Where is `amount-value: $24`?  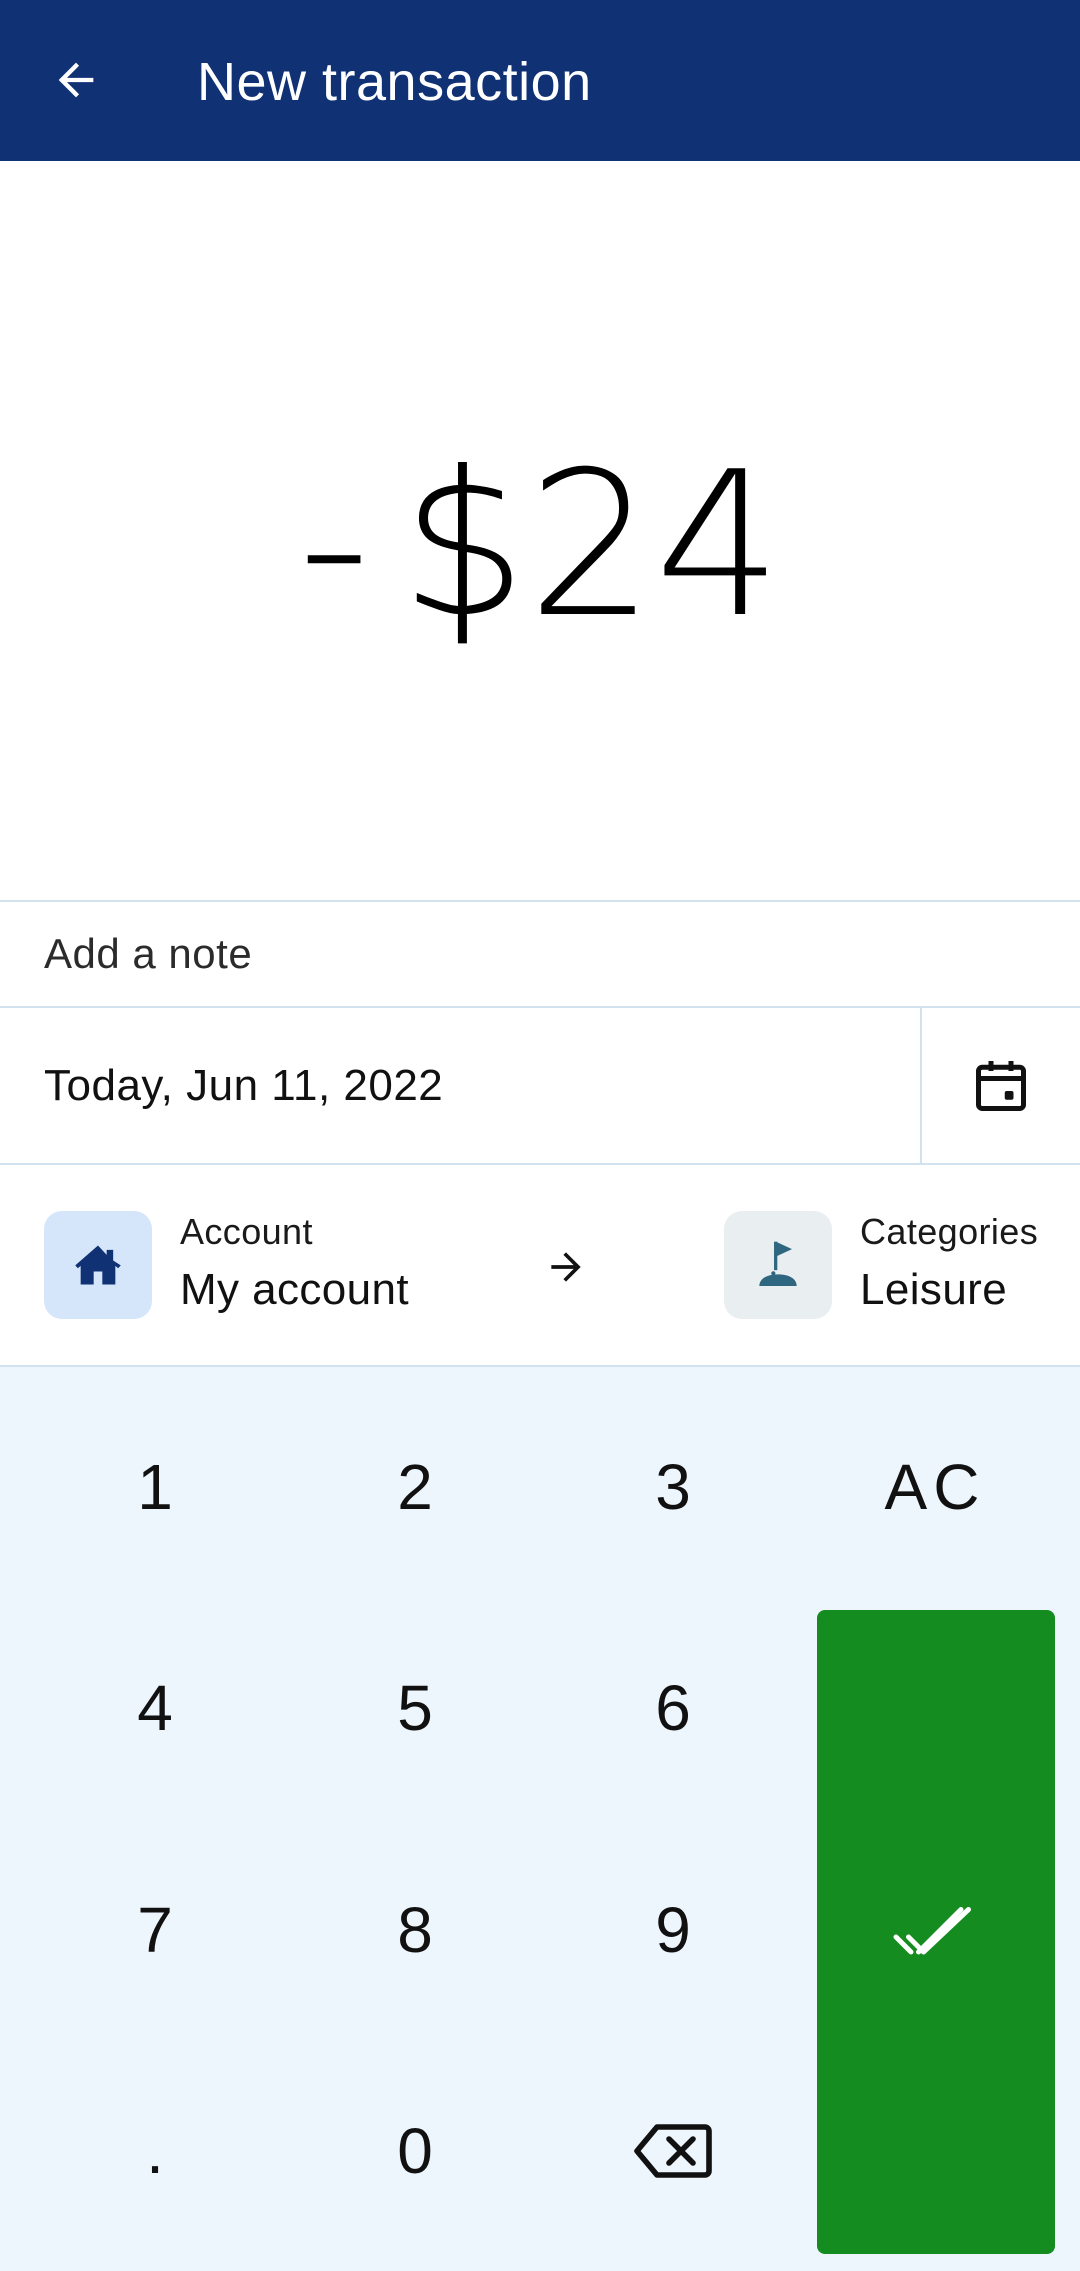 amount-value: $24 is located at coordinates (591, 545).